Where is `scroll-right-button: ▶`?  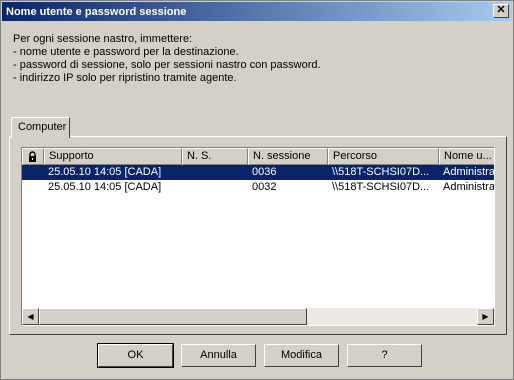 scroll-right-button: ▶ is located at coordinates (485, 316).